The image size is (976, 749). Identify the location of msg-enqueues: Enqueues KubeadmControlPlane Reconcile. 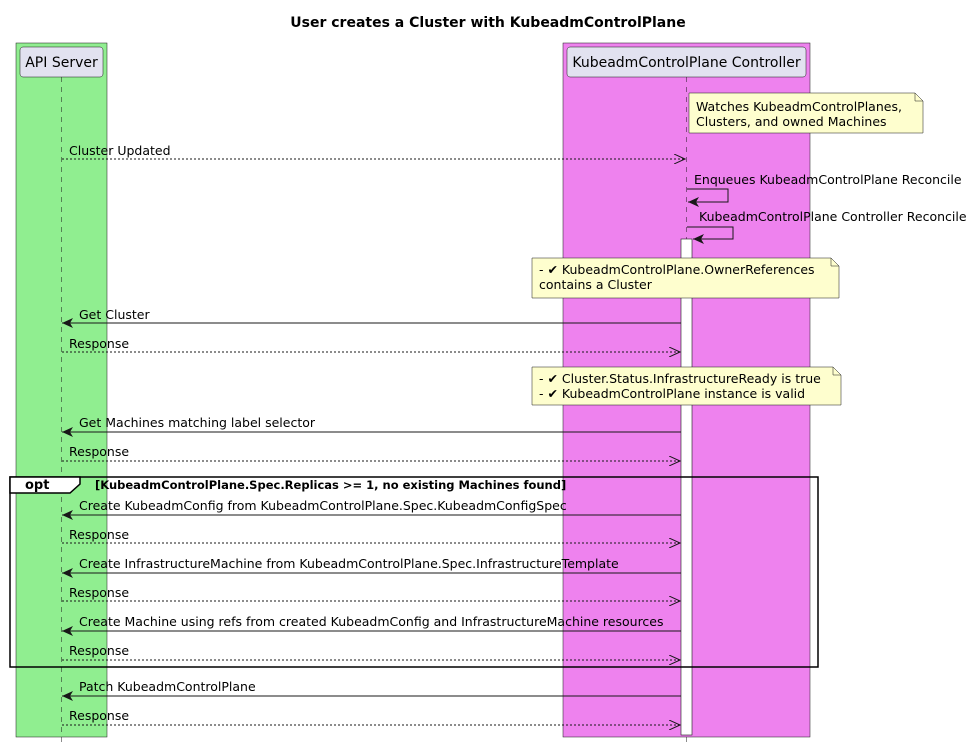
(828, 179).